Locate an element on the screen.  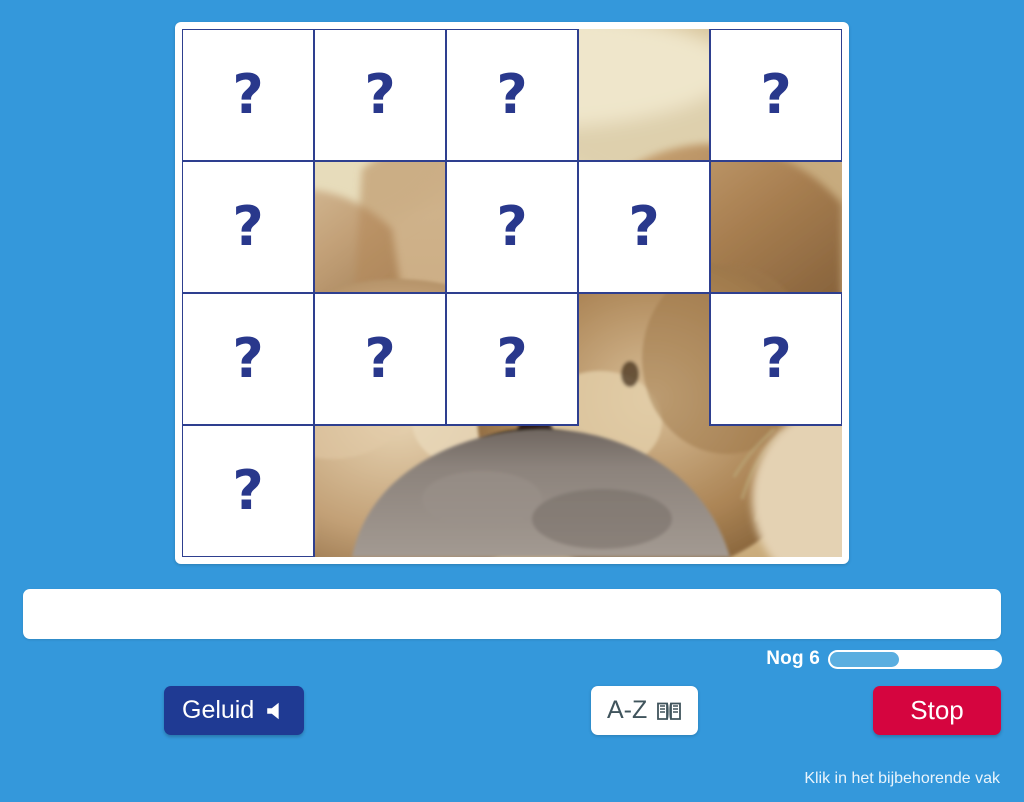
puzzle-tile-r4c2 is located at coordinates (380, 491).